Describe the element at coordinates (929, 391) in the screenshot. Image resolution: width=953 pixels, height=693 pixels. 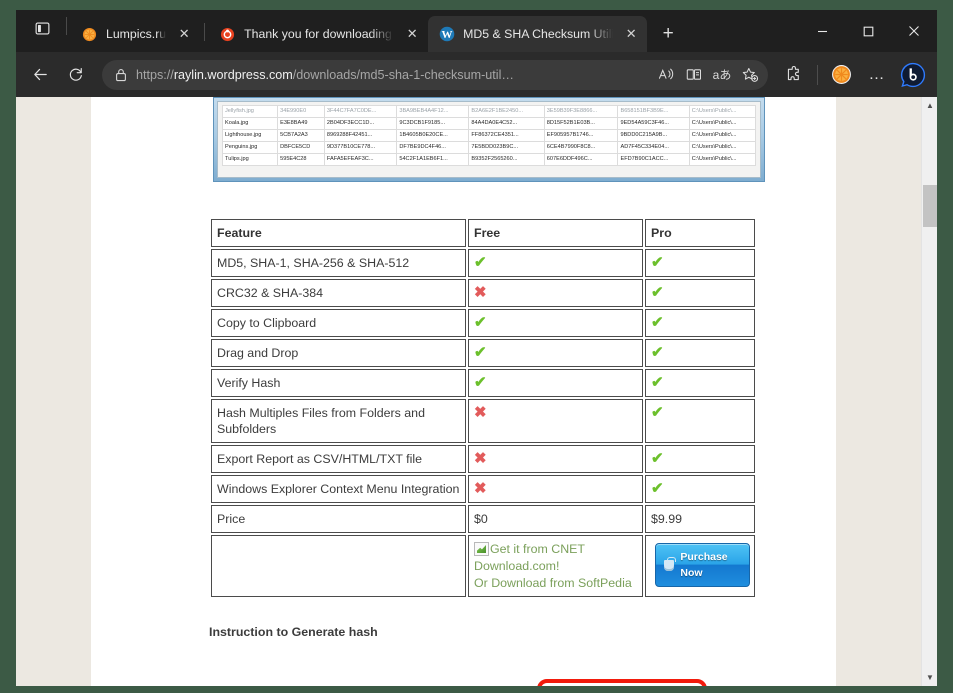
I see `page-scrollbar: ▲ ▼` at that location.